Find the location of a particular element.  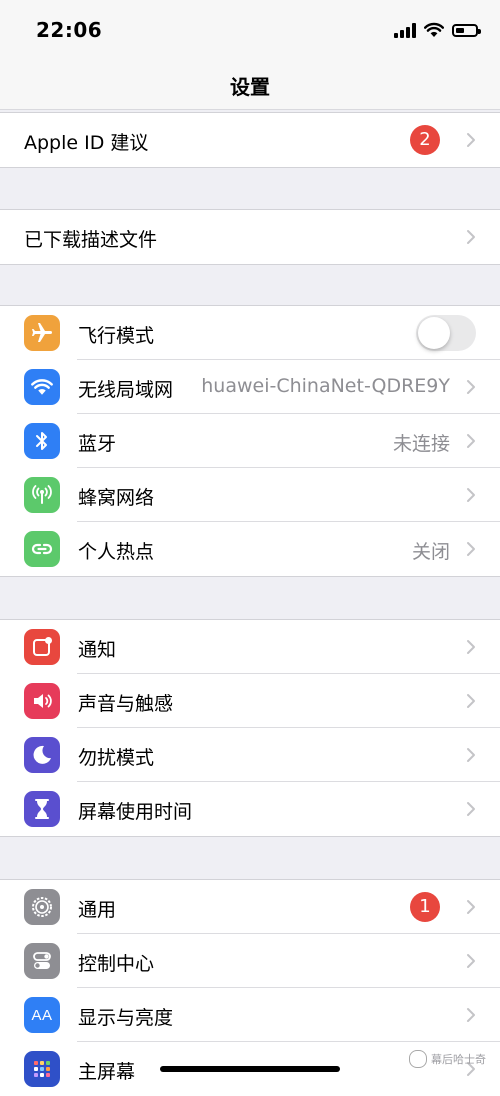

row-label: 屏幕使用时间 is located at coordinates (135, 812).